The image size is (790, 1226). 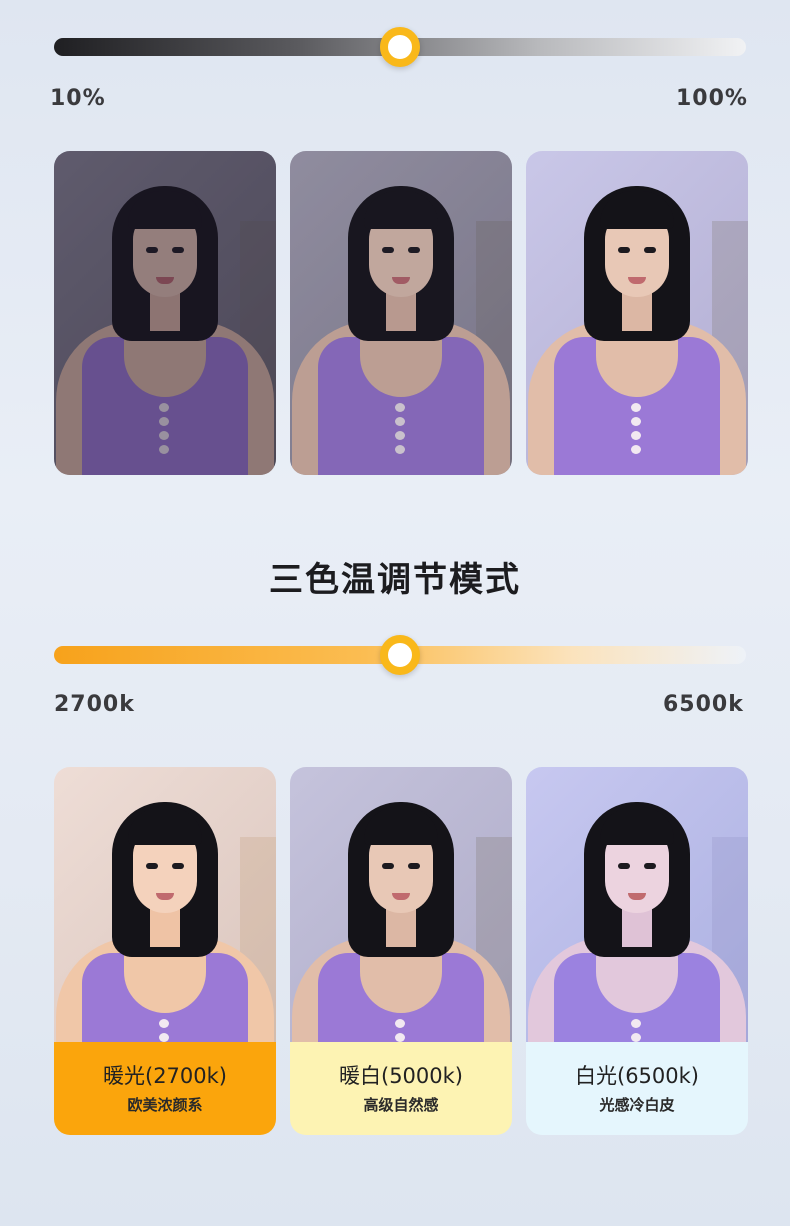 I want to click on caption-title: 白光(6500k), so click(x=637, y=1076).